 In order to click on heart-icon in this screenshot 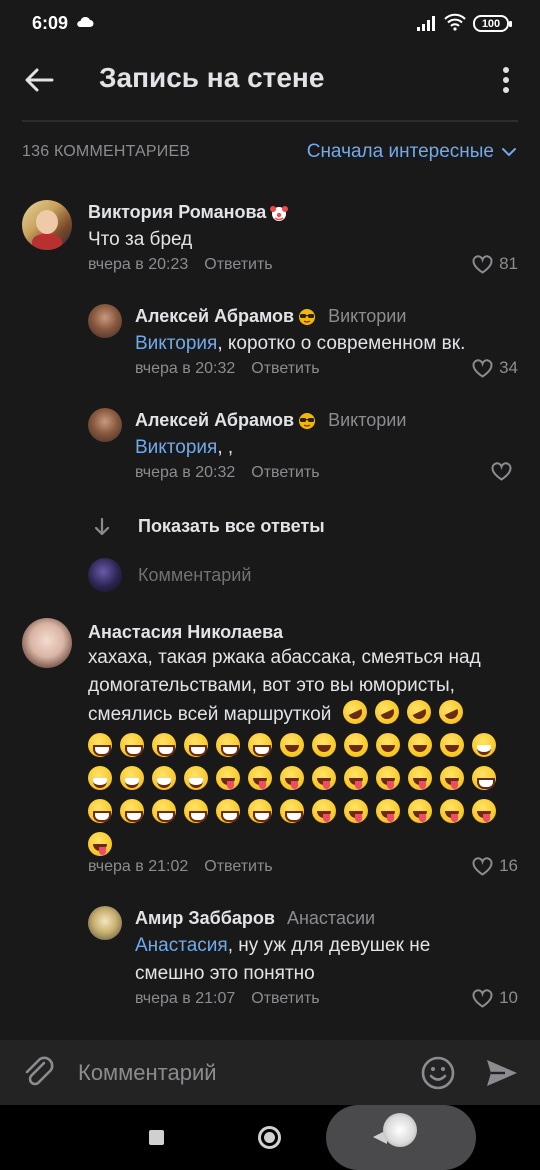, I will do `click(501, 471)`.